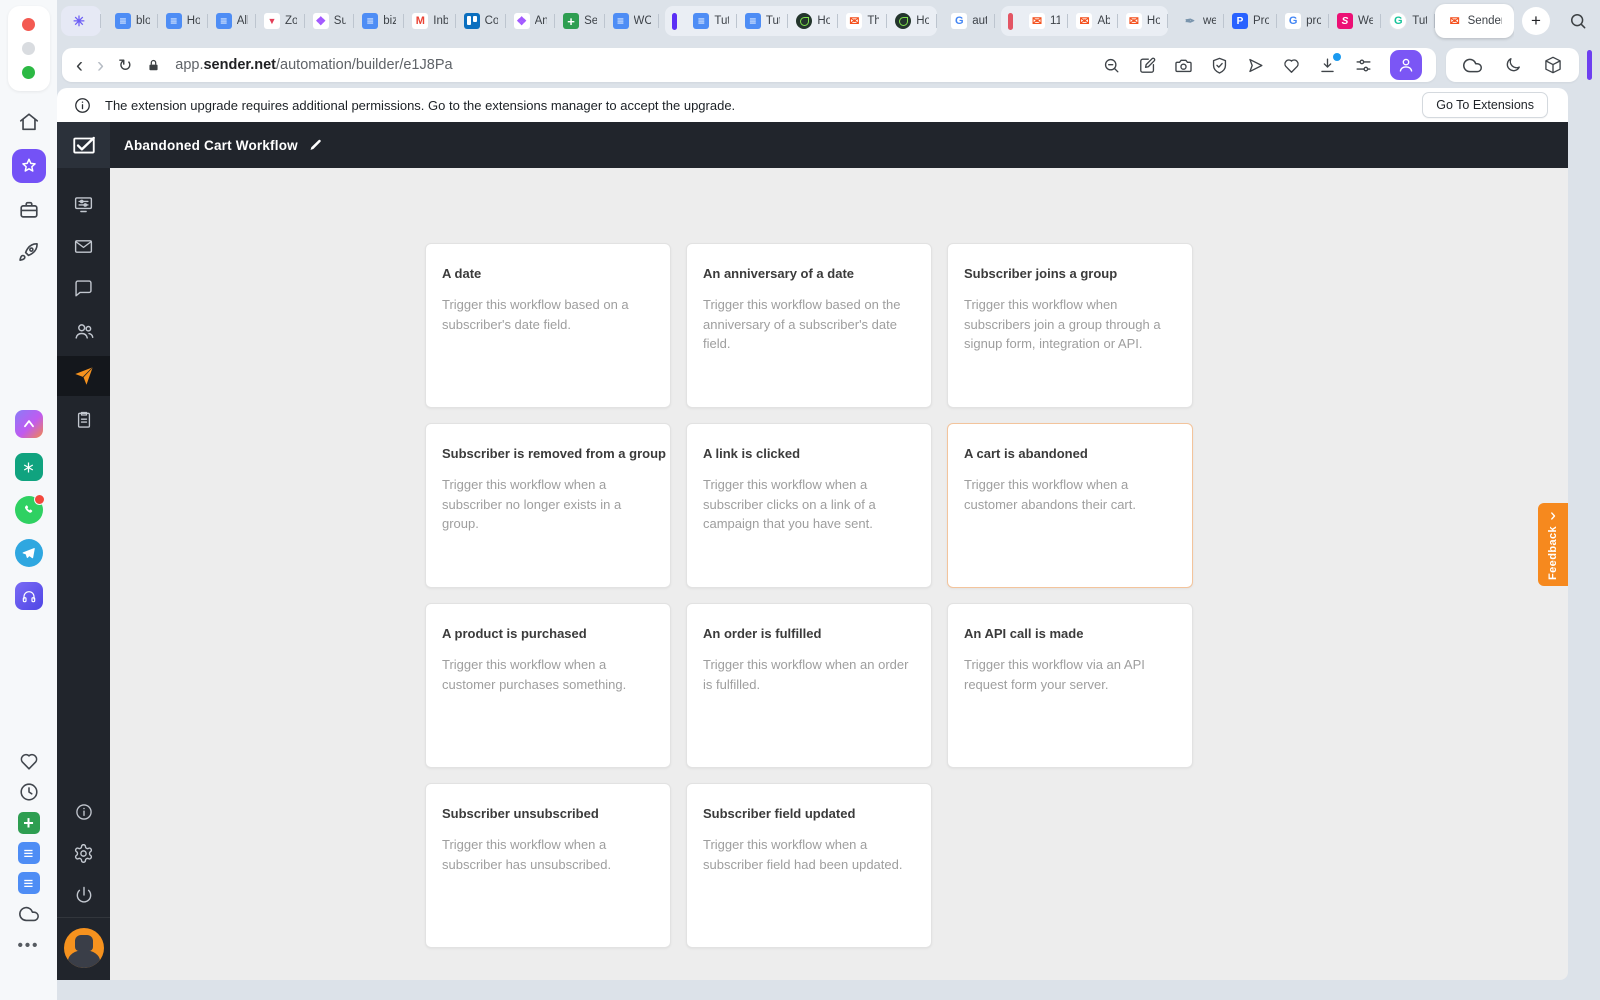 This screenshot has width=1600, height=1000. What do you see at coordinates (1199, 21) in the screenshot?
I see `browser-tab: we` at bounding box center [1199, 21].